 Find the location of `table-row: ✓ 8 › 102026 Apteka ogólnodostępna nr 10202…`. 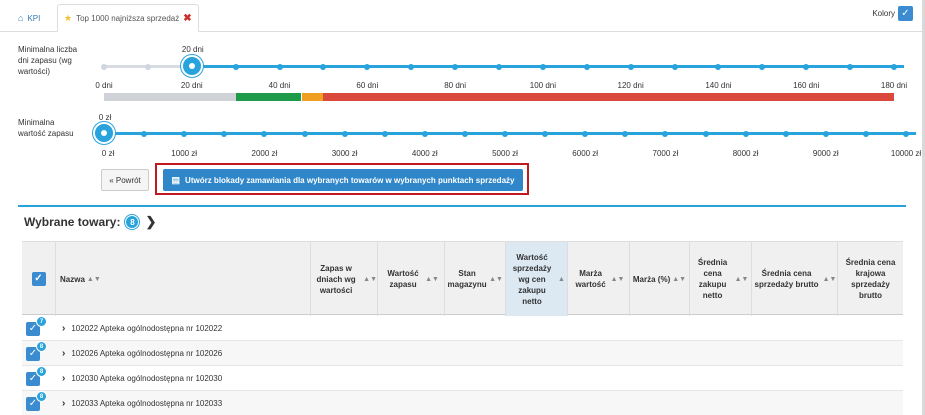

table-row: ✓ 8 › 102026 Apteka ogólnodostępna nr 10202… is located at coordinates (462, 353).